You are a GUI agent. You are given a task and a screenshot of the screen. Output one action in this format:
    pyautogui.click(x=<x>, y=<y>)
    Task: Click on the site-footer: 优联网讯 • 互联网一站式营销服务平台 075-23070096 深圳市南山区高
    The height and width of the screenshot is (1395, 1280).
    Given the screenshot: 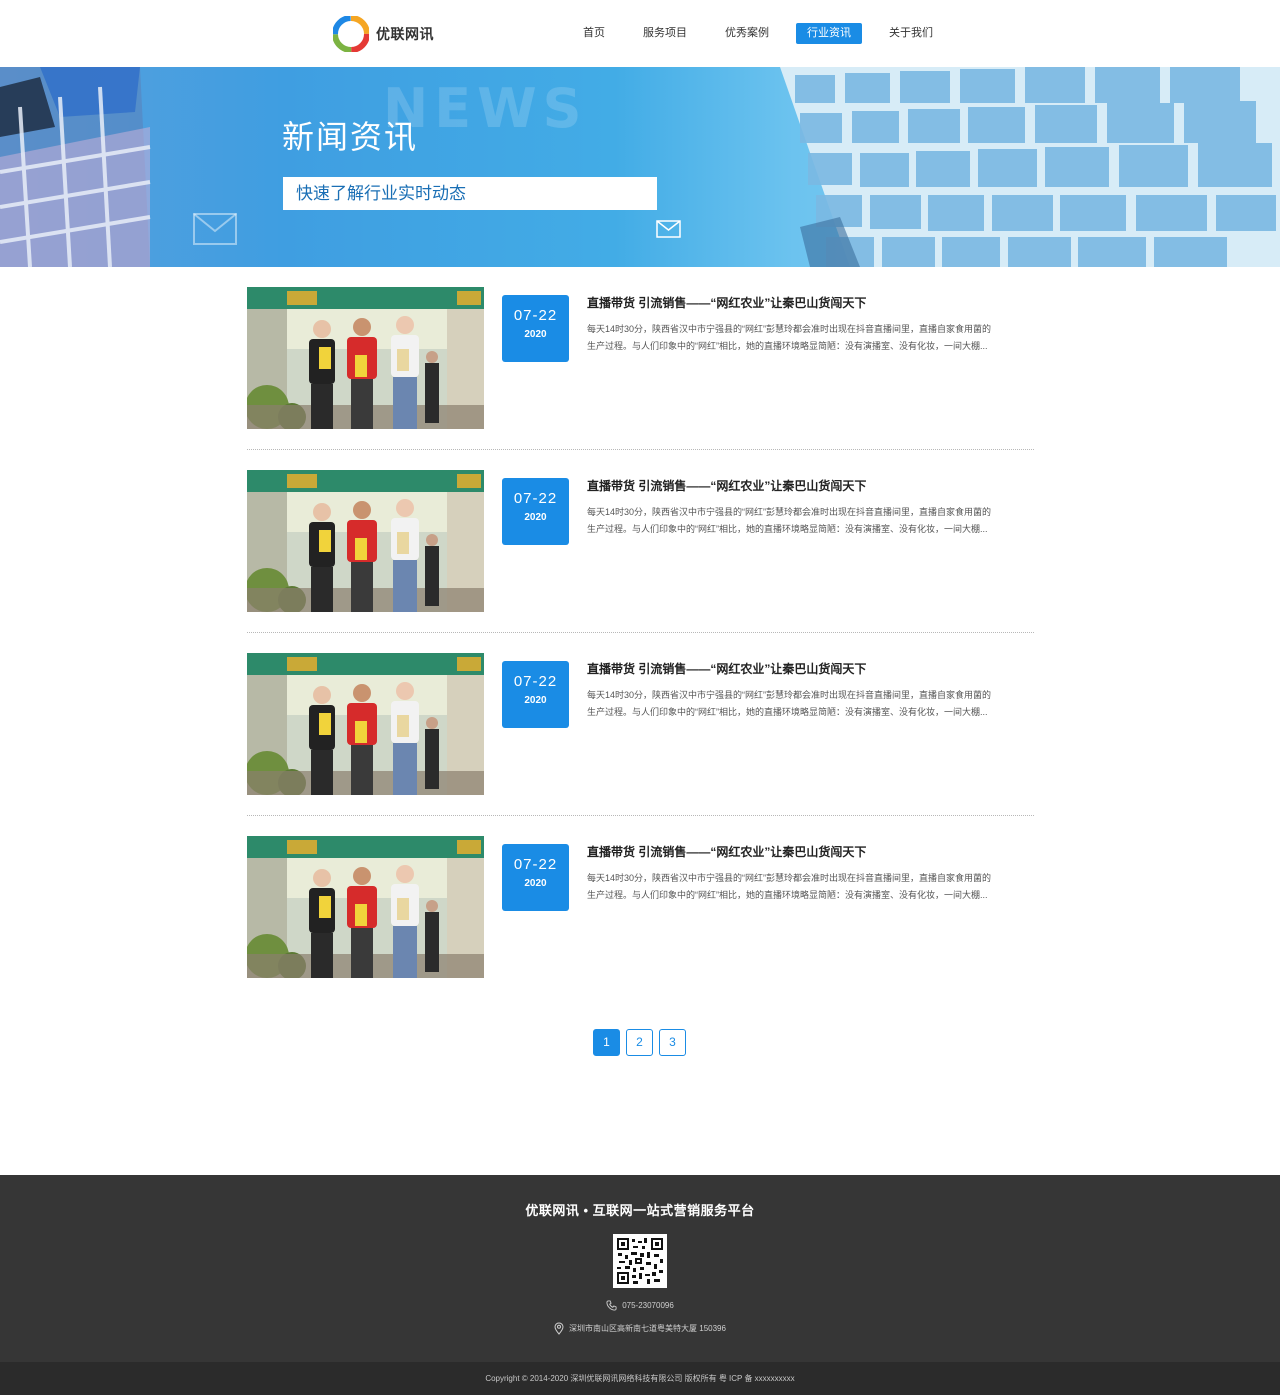 What is the action you would take?
    pyautogui.click(x=640, y=1268)
    